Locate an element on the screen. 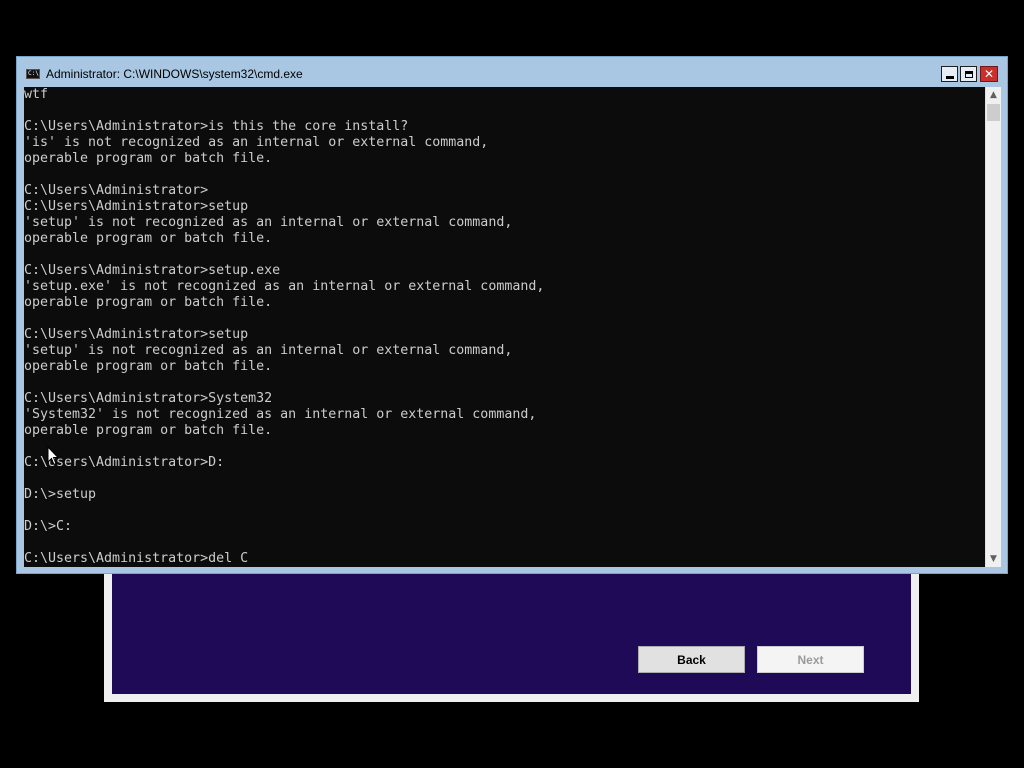 The image size is (1024, 768). scroll-down-button: ▼ is located at coordinates (993, 559).